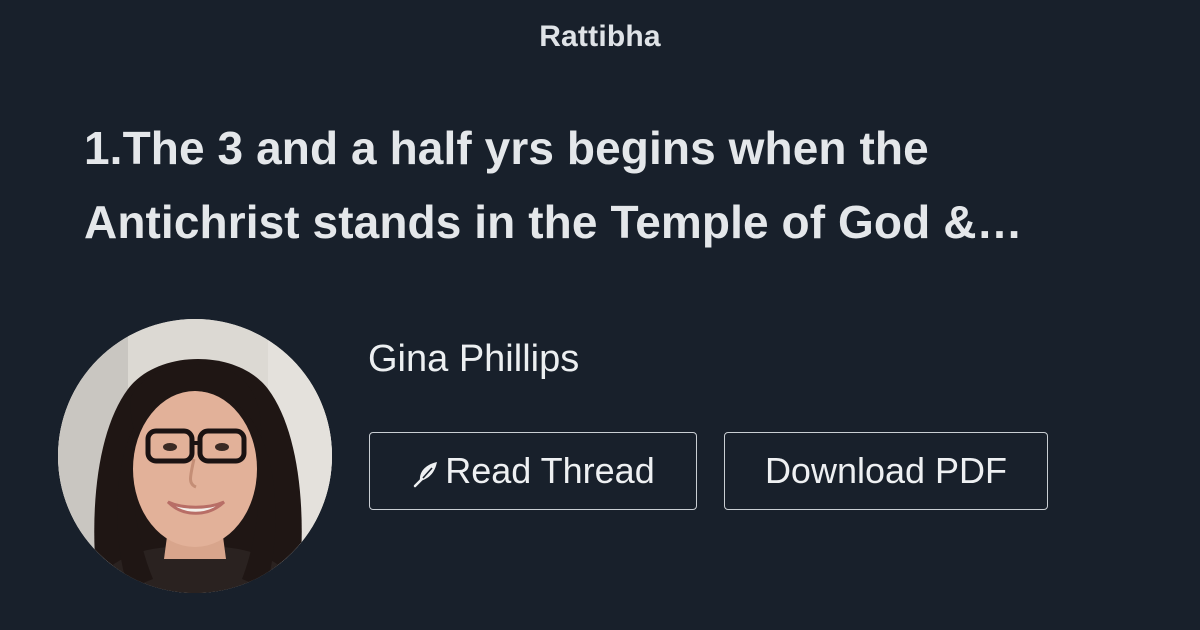 Image resolution: width=1200 pixels, height=630 pixels. I want to click on feather-icon, so click(426, 474).